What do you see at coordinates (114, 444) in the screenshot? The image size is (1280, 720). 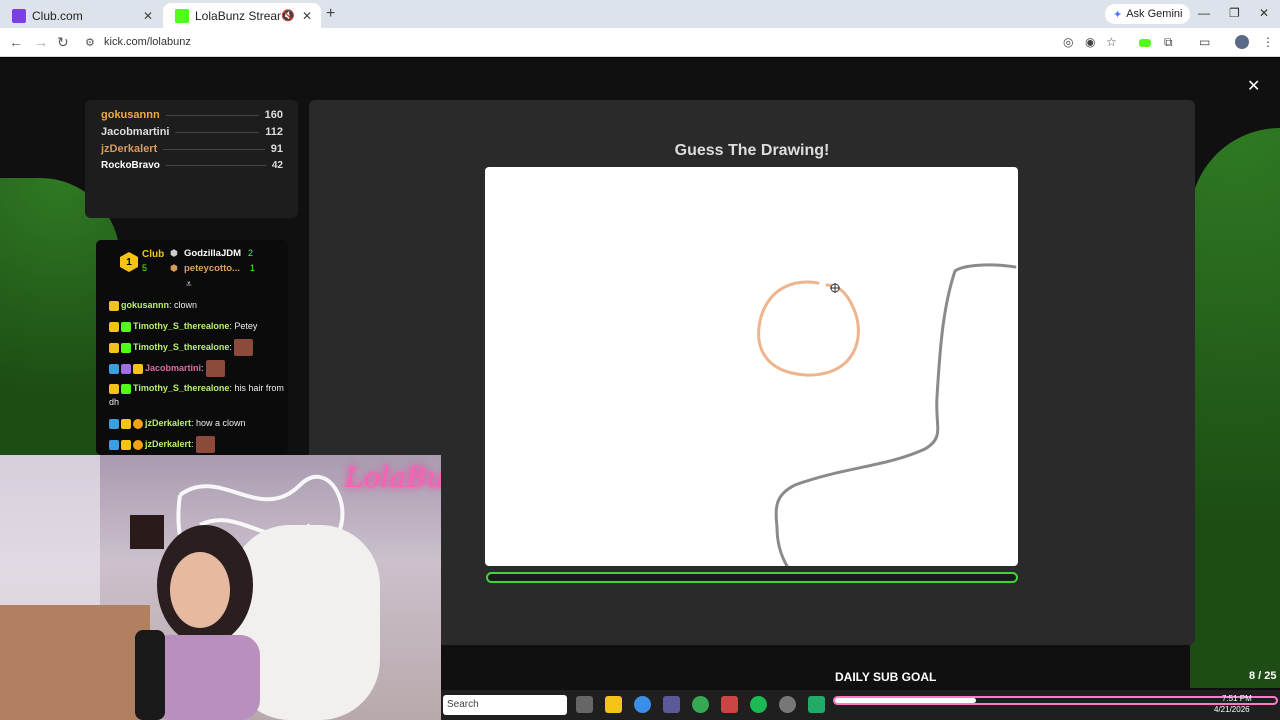 I see `moderator-badge-icon` at bounding box center [114, 444].